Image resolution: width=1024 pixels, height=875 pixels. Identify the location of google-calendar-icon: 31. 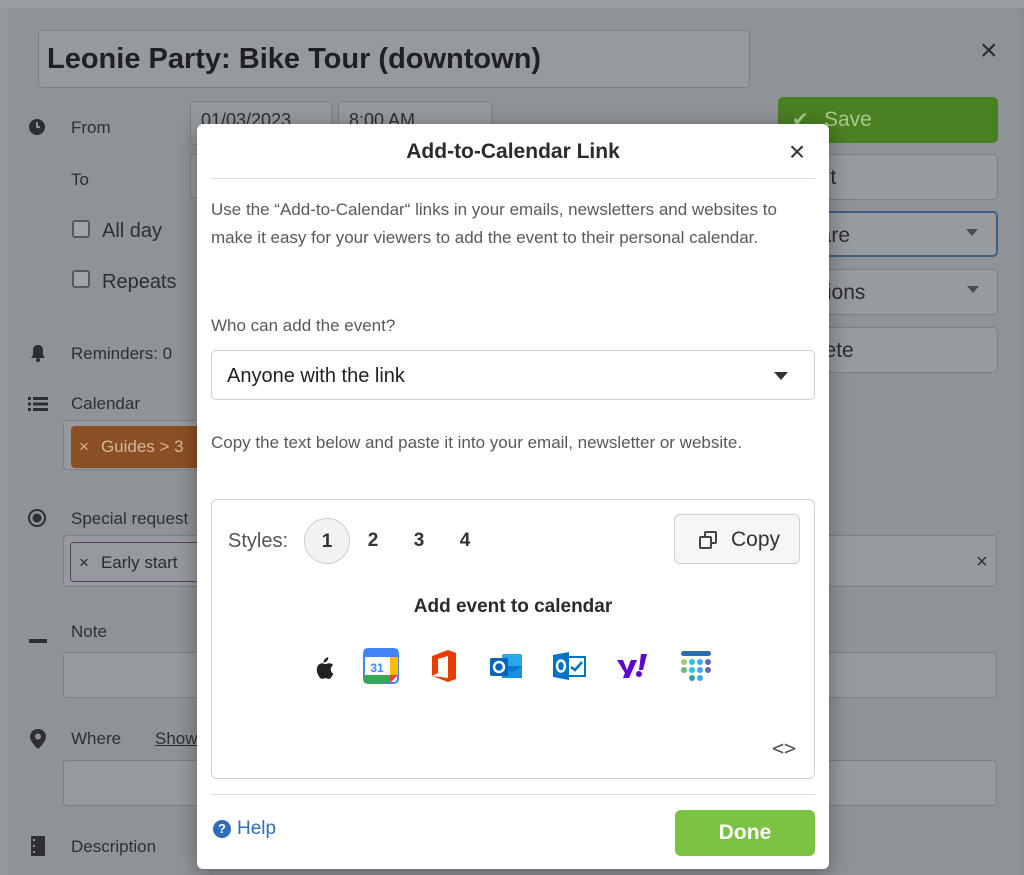
(381, 666).